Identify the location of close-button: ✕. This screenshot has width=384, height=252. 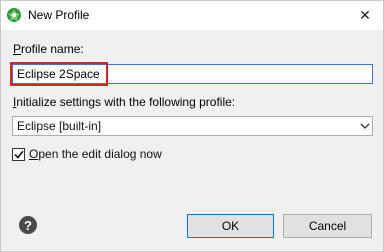
(365, 15).